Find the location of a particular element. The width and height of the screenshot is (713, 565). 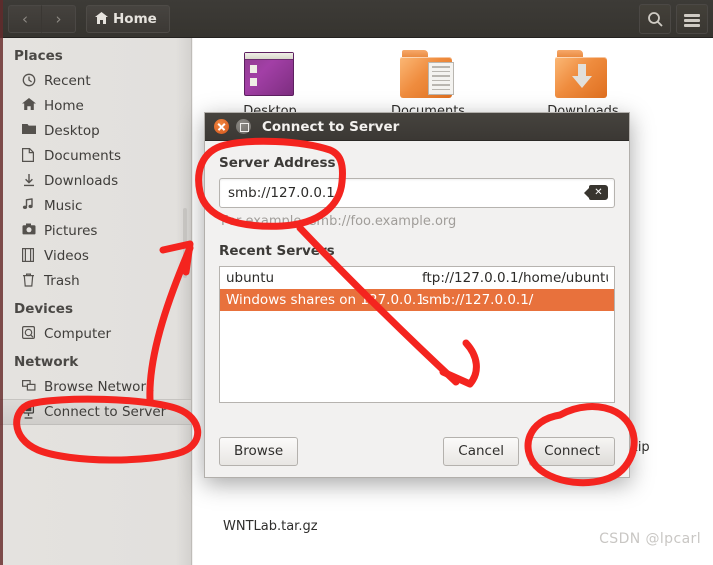

server-icon is located at coordinates (29, 412).